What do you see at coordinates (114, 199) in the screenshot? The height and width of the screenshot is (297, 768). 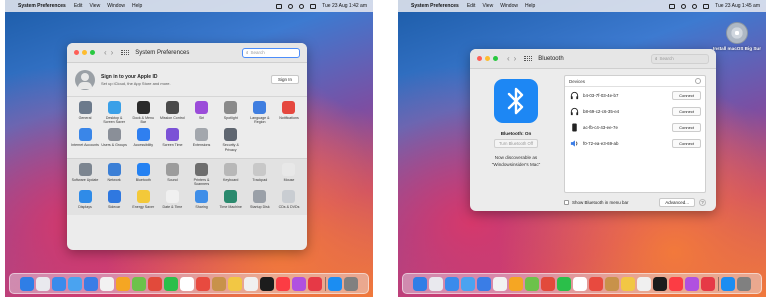 I see `preference-pane: Sidecar` at bounding box center [114, 199].